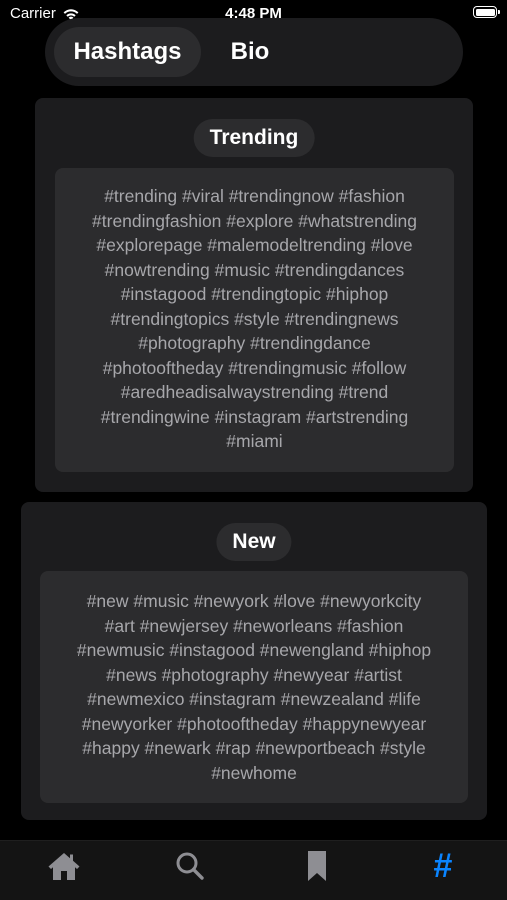 The width and height of the screenshot is (507, 900). I want to click on hashtag-line: #newhome, so click(254, 772).